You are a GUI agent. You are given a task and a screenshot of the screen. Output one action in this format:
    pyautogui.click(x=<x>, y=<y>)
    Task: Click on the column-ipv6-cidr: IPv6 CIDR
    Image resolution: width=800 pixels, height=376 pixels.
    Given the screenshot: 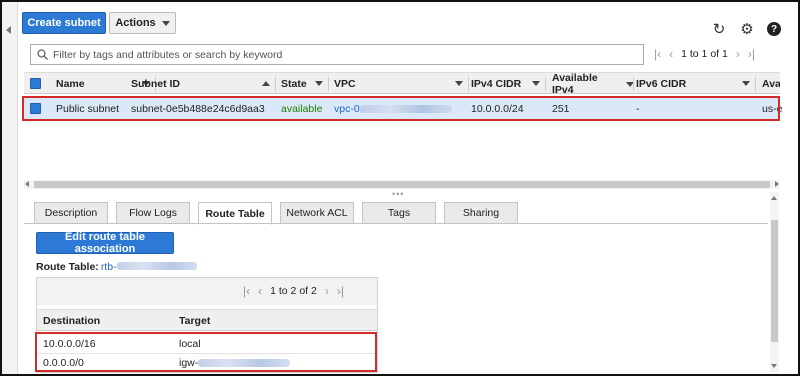 What is the action you would take?
    pyautogui.click(x=696, y=84)
    